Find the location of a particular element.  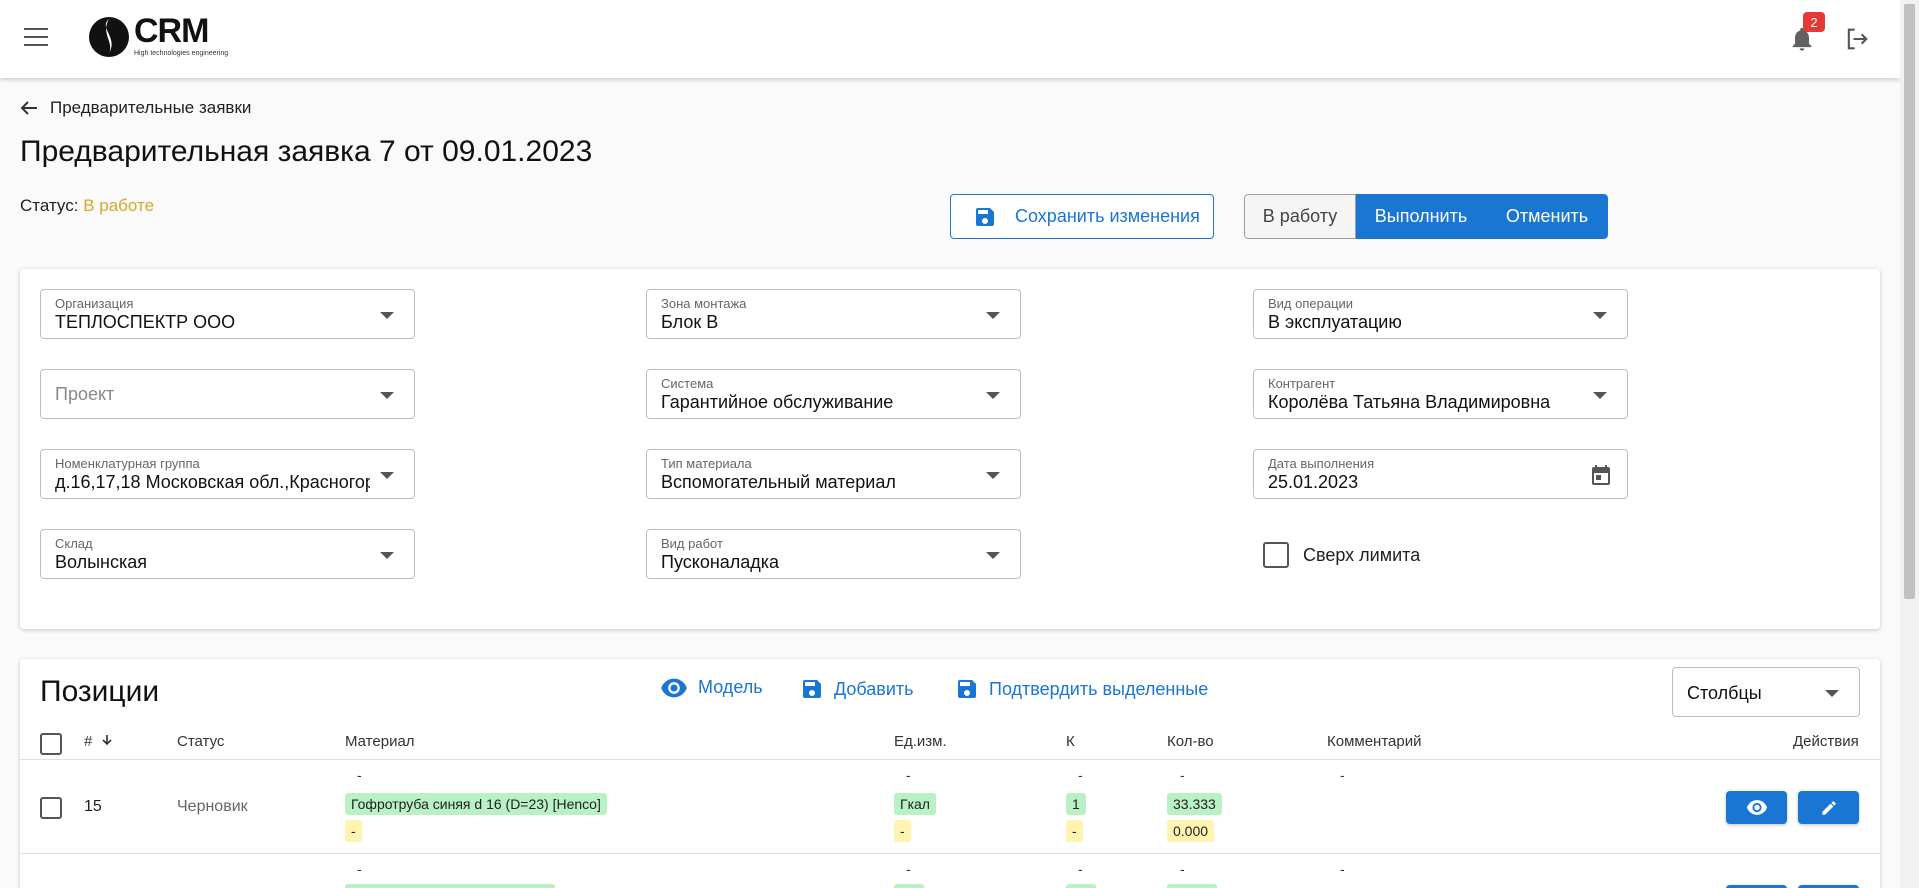

operation-type-label: Вид операции is located at coordinates (1311, 303).